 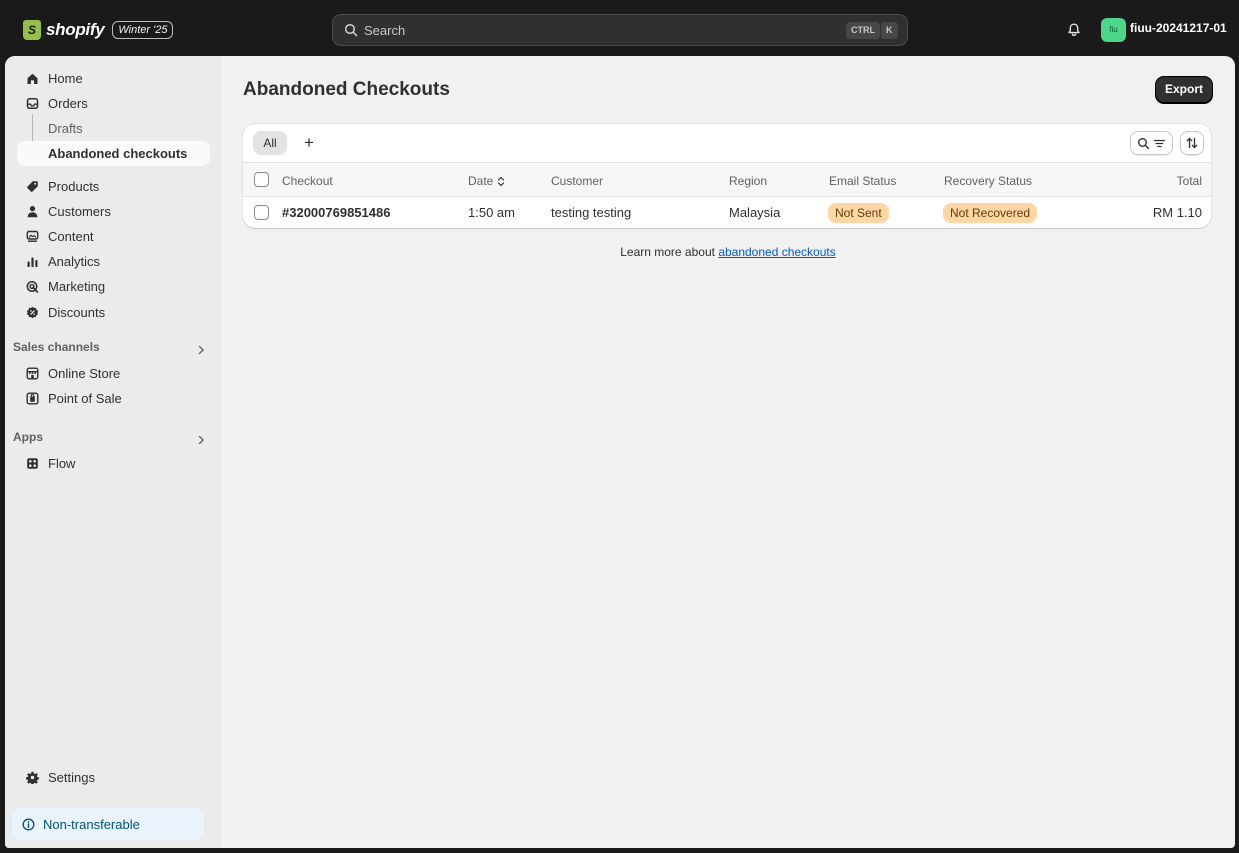 What do you see at coordinates (65, 128) in the screenshot?
I see `sidebar-item-drafts: Drafts` at bounding box center [65, 128].